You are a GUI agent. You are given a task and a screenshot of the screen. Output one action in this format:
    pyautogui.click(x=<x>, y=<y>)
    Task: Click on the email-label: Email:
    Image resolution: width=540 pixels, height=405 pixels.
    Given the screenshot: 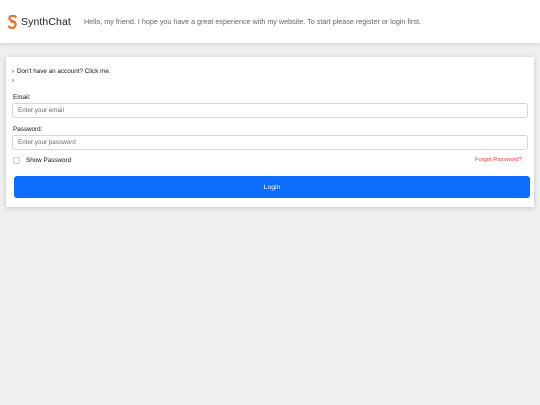 What is the action you would take?
    pyautogui.click(x=22, y=97)
    